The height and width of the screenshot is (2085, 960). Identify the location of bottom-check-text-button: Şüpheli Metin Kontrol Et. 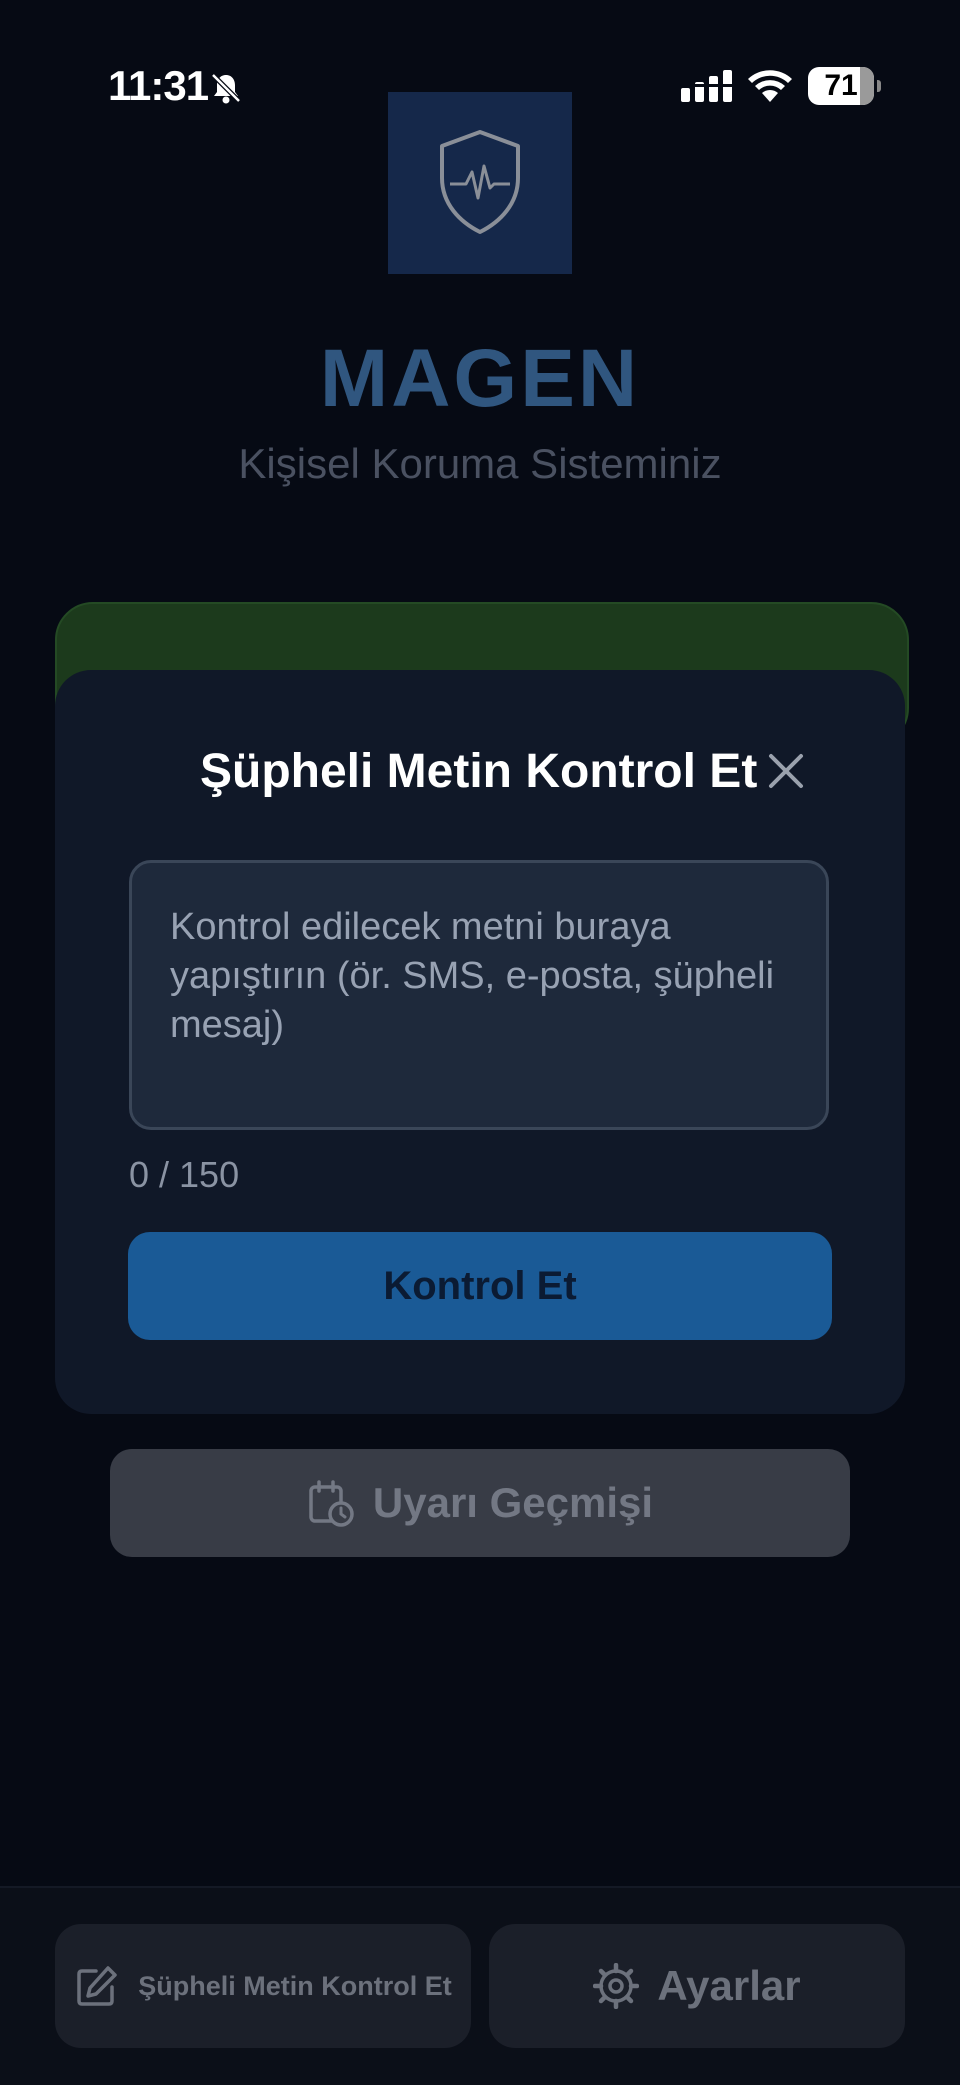
(263, 1986).